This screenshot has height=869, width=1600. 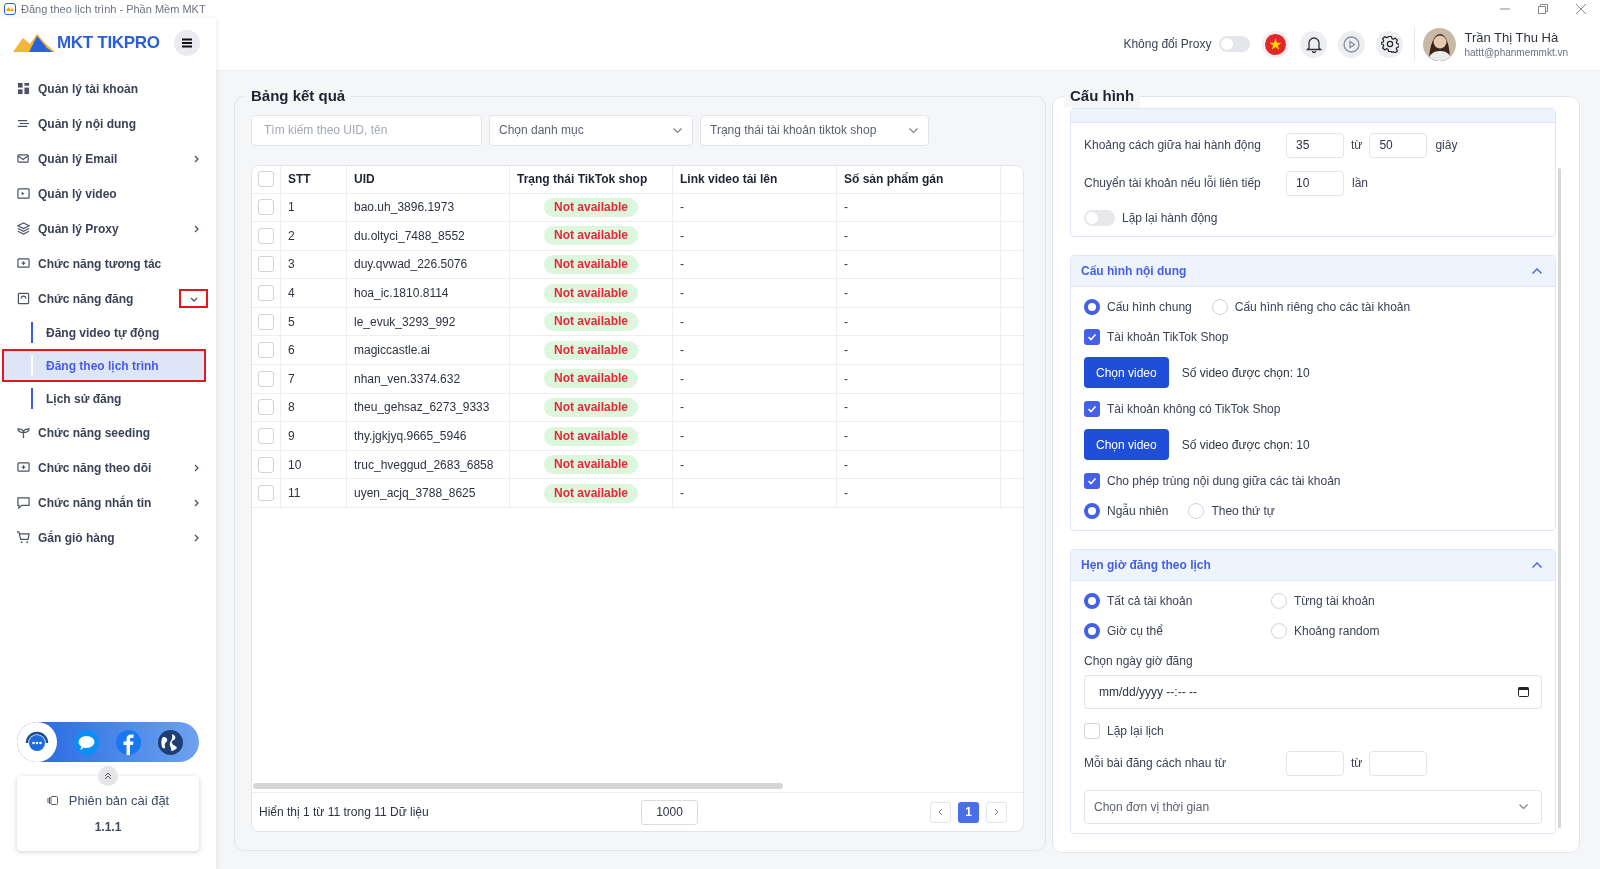 I want to click on column-header: UID, so click(x=364, y=179).